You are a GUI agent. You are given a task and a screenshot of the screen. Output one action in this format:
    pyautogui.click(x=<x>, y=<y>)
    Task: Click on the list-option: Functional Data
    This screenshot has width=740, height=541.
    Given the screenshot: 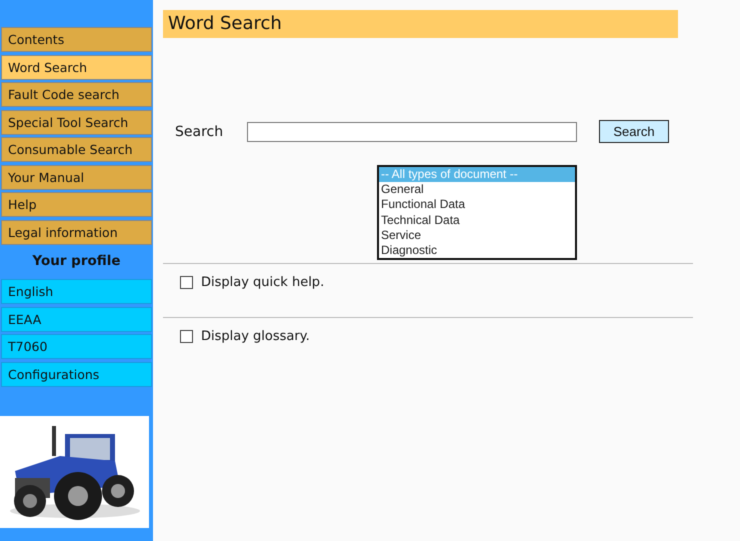 What is the action you would take?
    pyautogui.click(x=477, y=205)
    